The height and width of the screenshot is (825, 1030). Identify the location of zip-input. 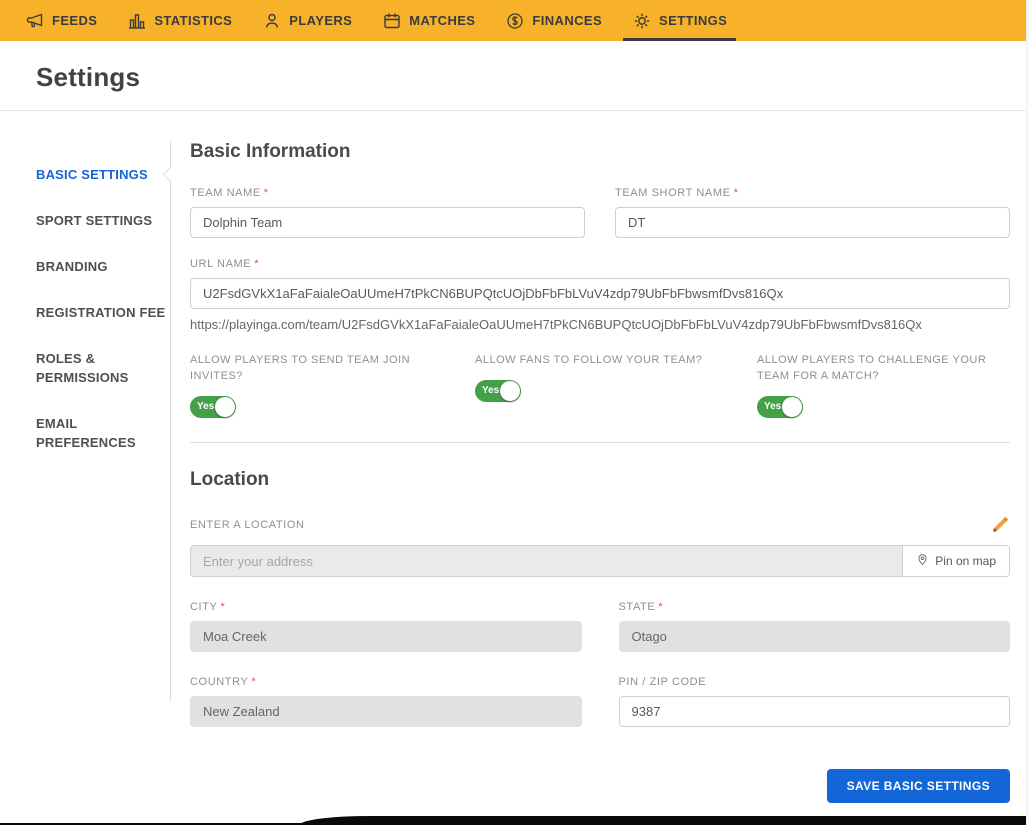
(814, 711).